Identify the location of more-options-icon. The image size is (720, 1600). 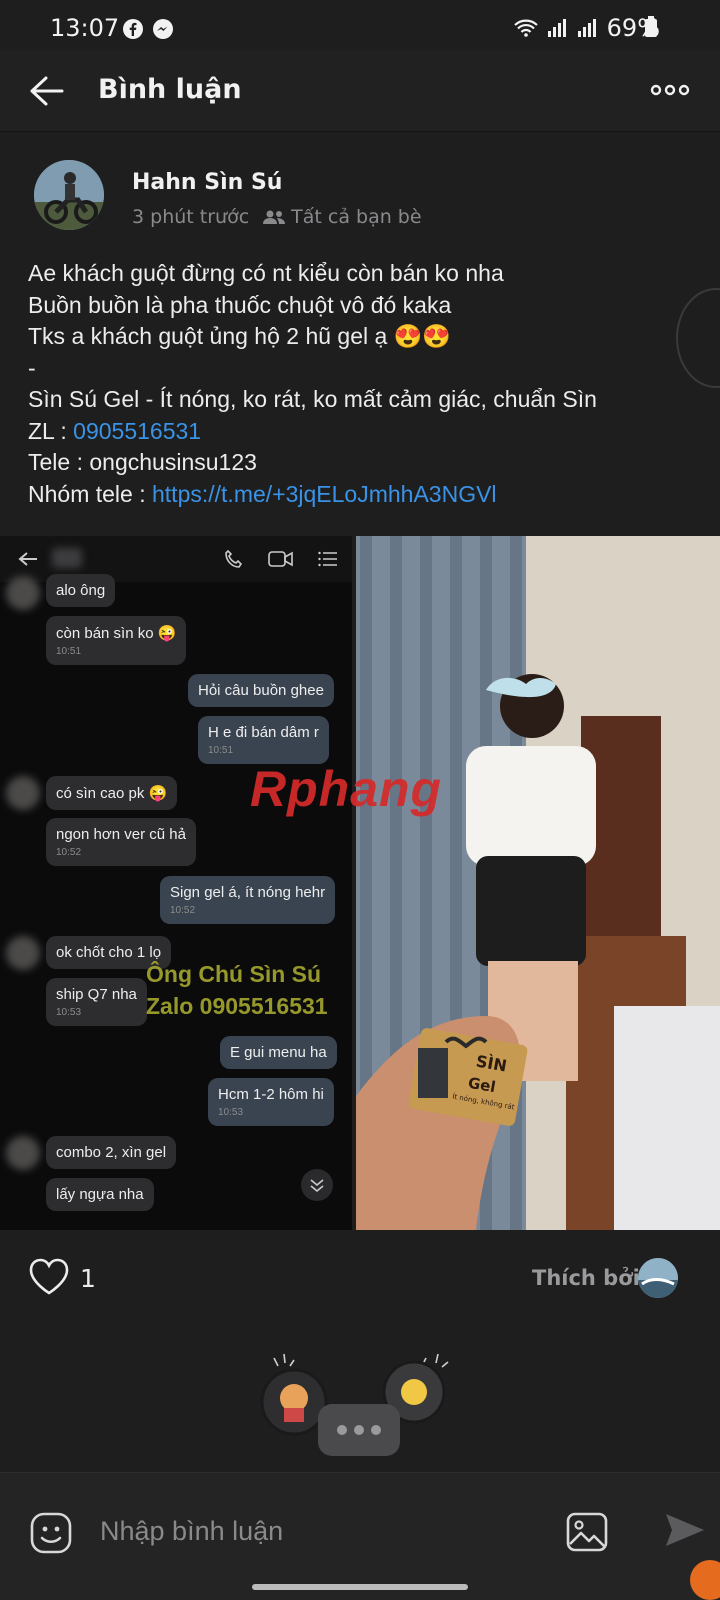
(670, 90).